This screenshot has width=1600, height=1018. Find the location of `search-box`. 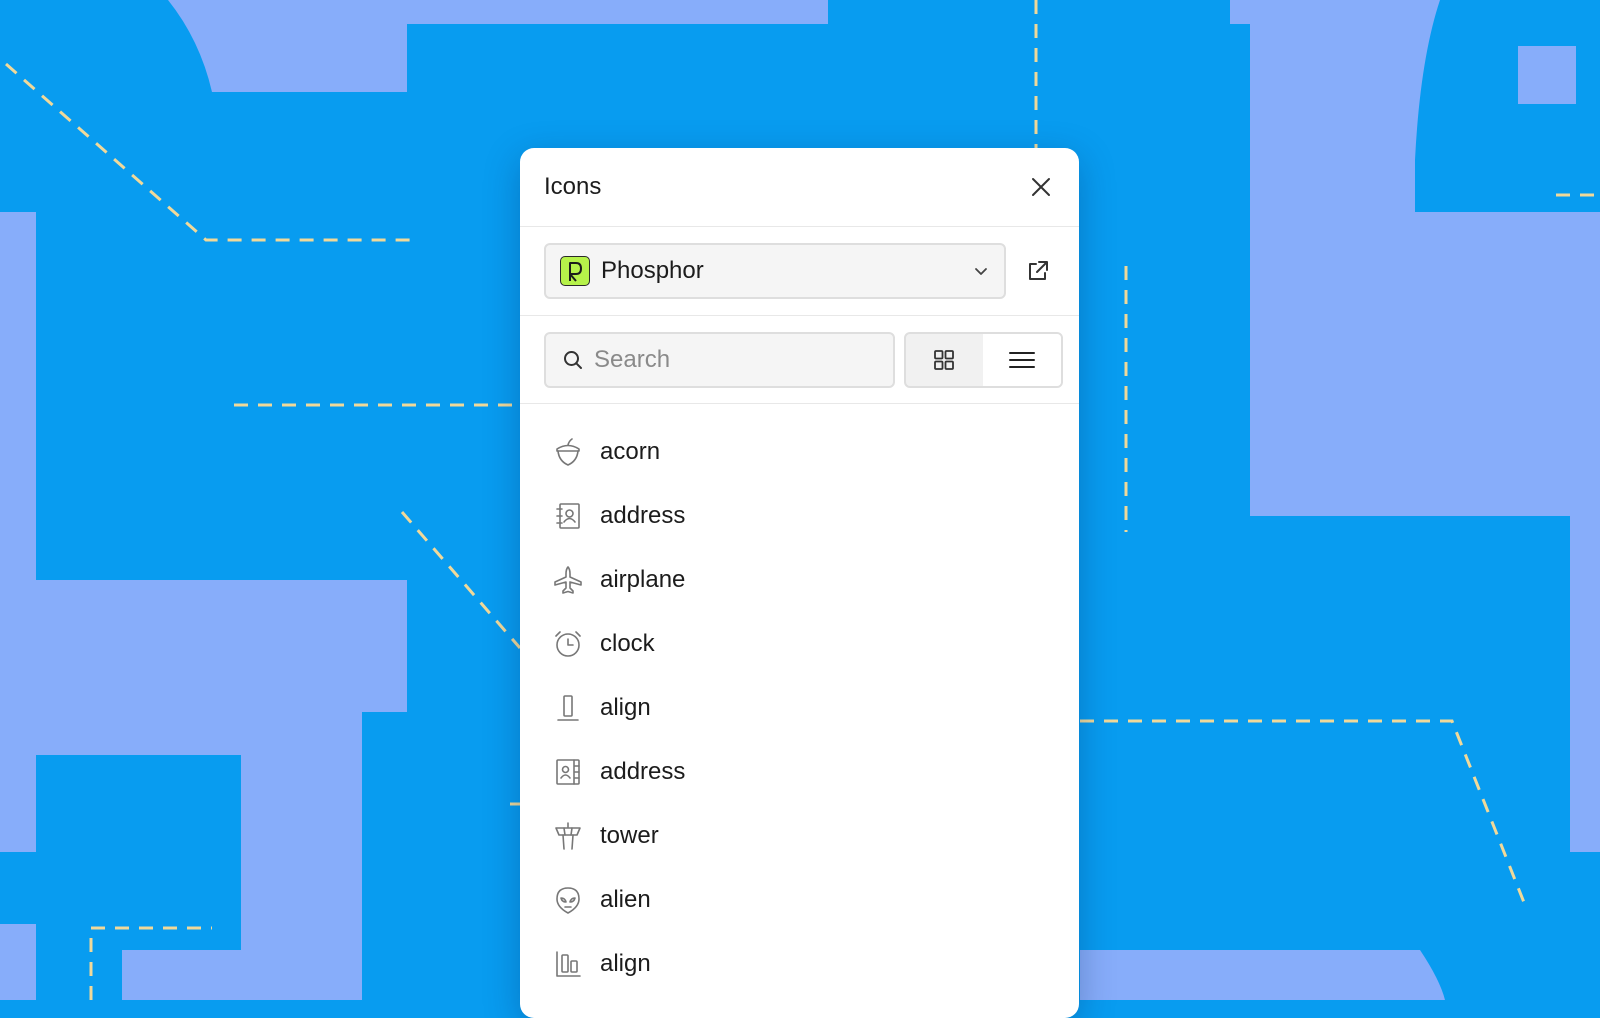

search-box is located at coordinates (719, 359).